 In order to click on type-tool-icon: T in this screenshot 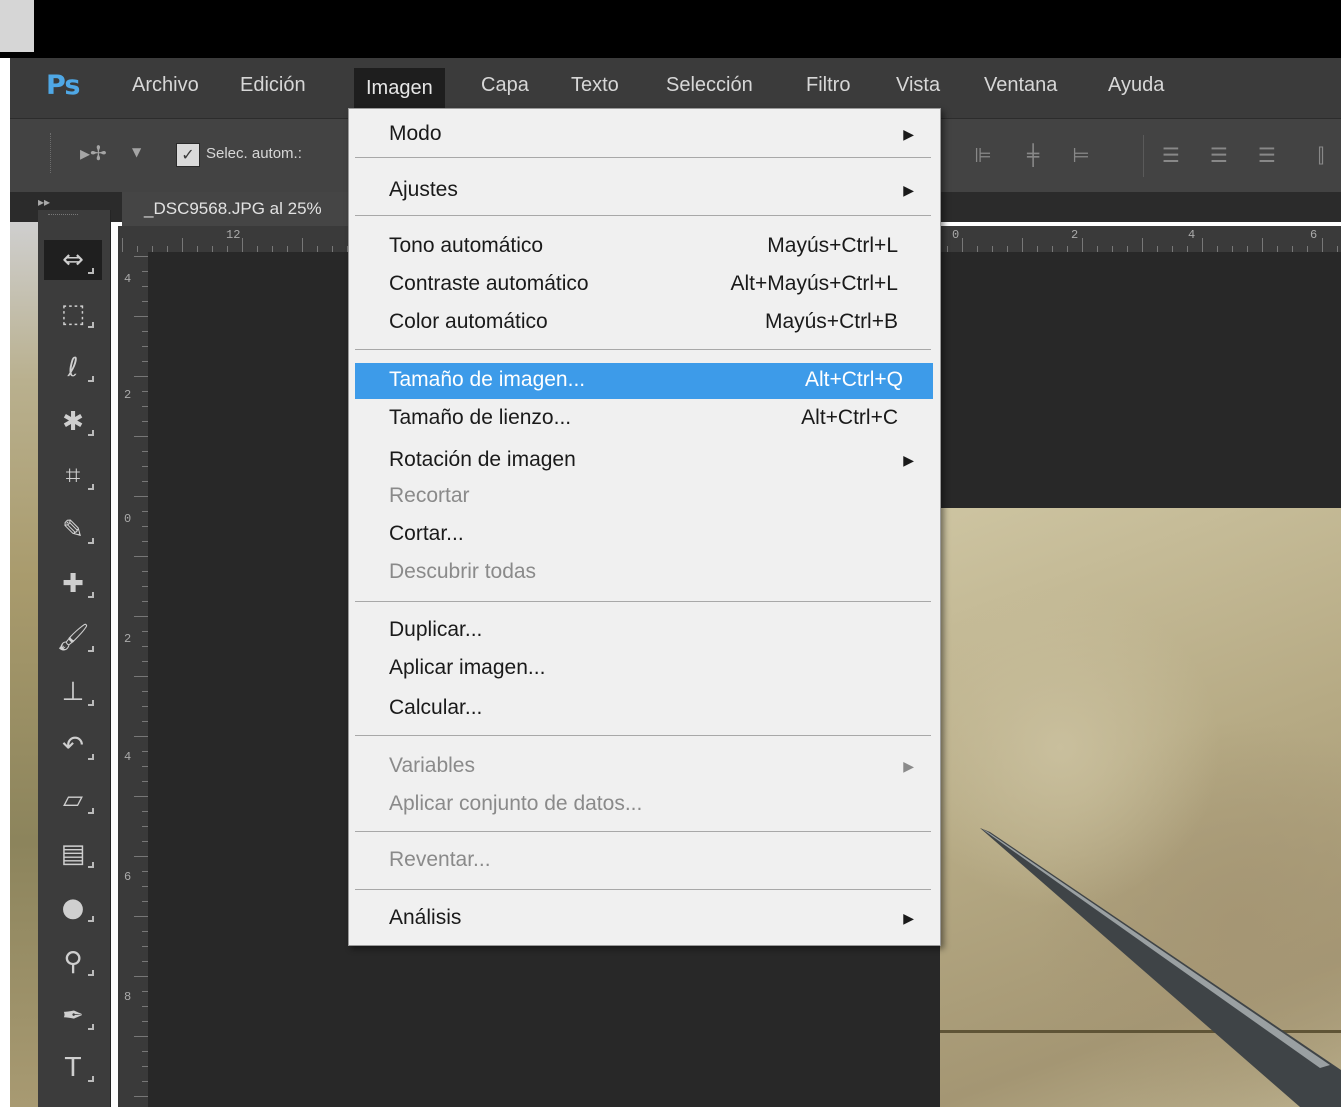, I will do `click(73, 1068)`.